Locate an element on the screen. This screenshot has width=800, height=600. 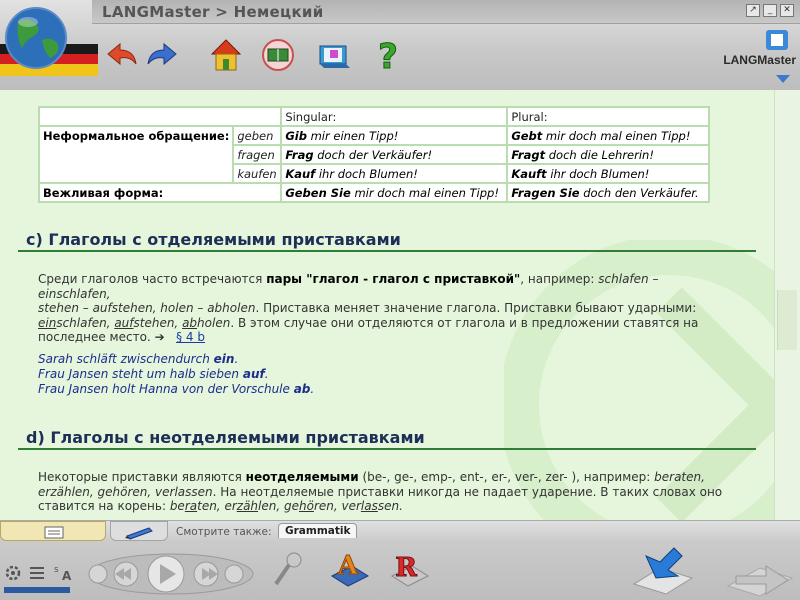
polite-label: Вежливая форма: is located at coordinates (160, 192).